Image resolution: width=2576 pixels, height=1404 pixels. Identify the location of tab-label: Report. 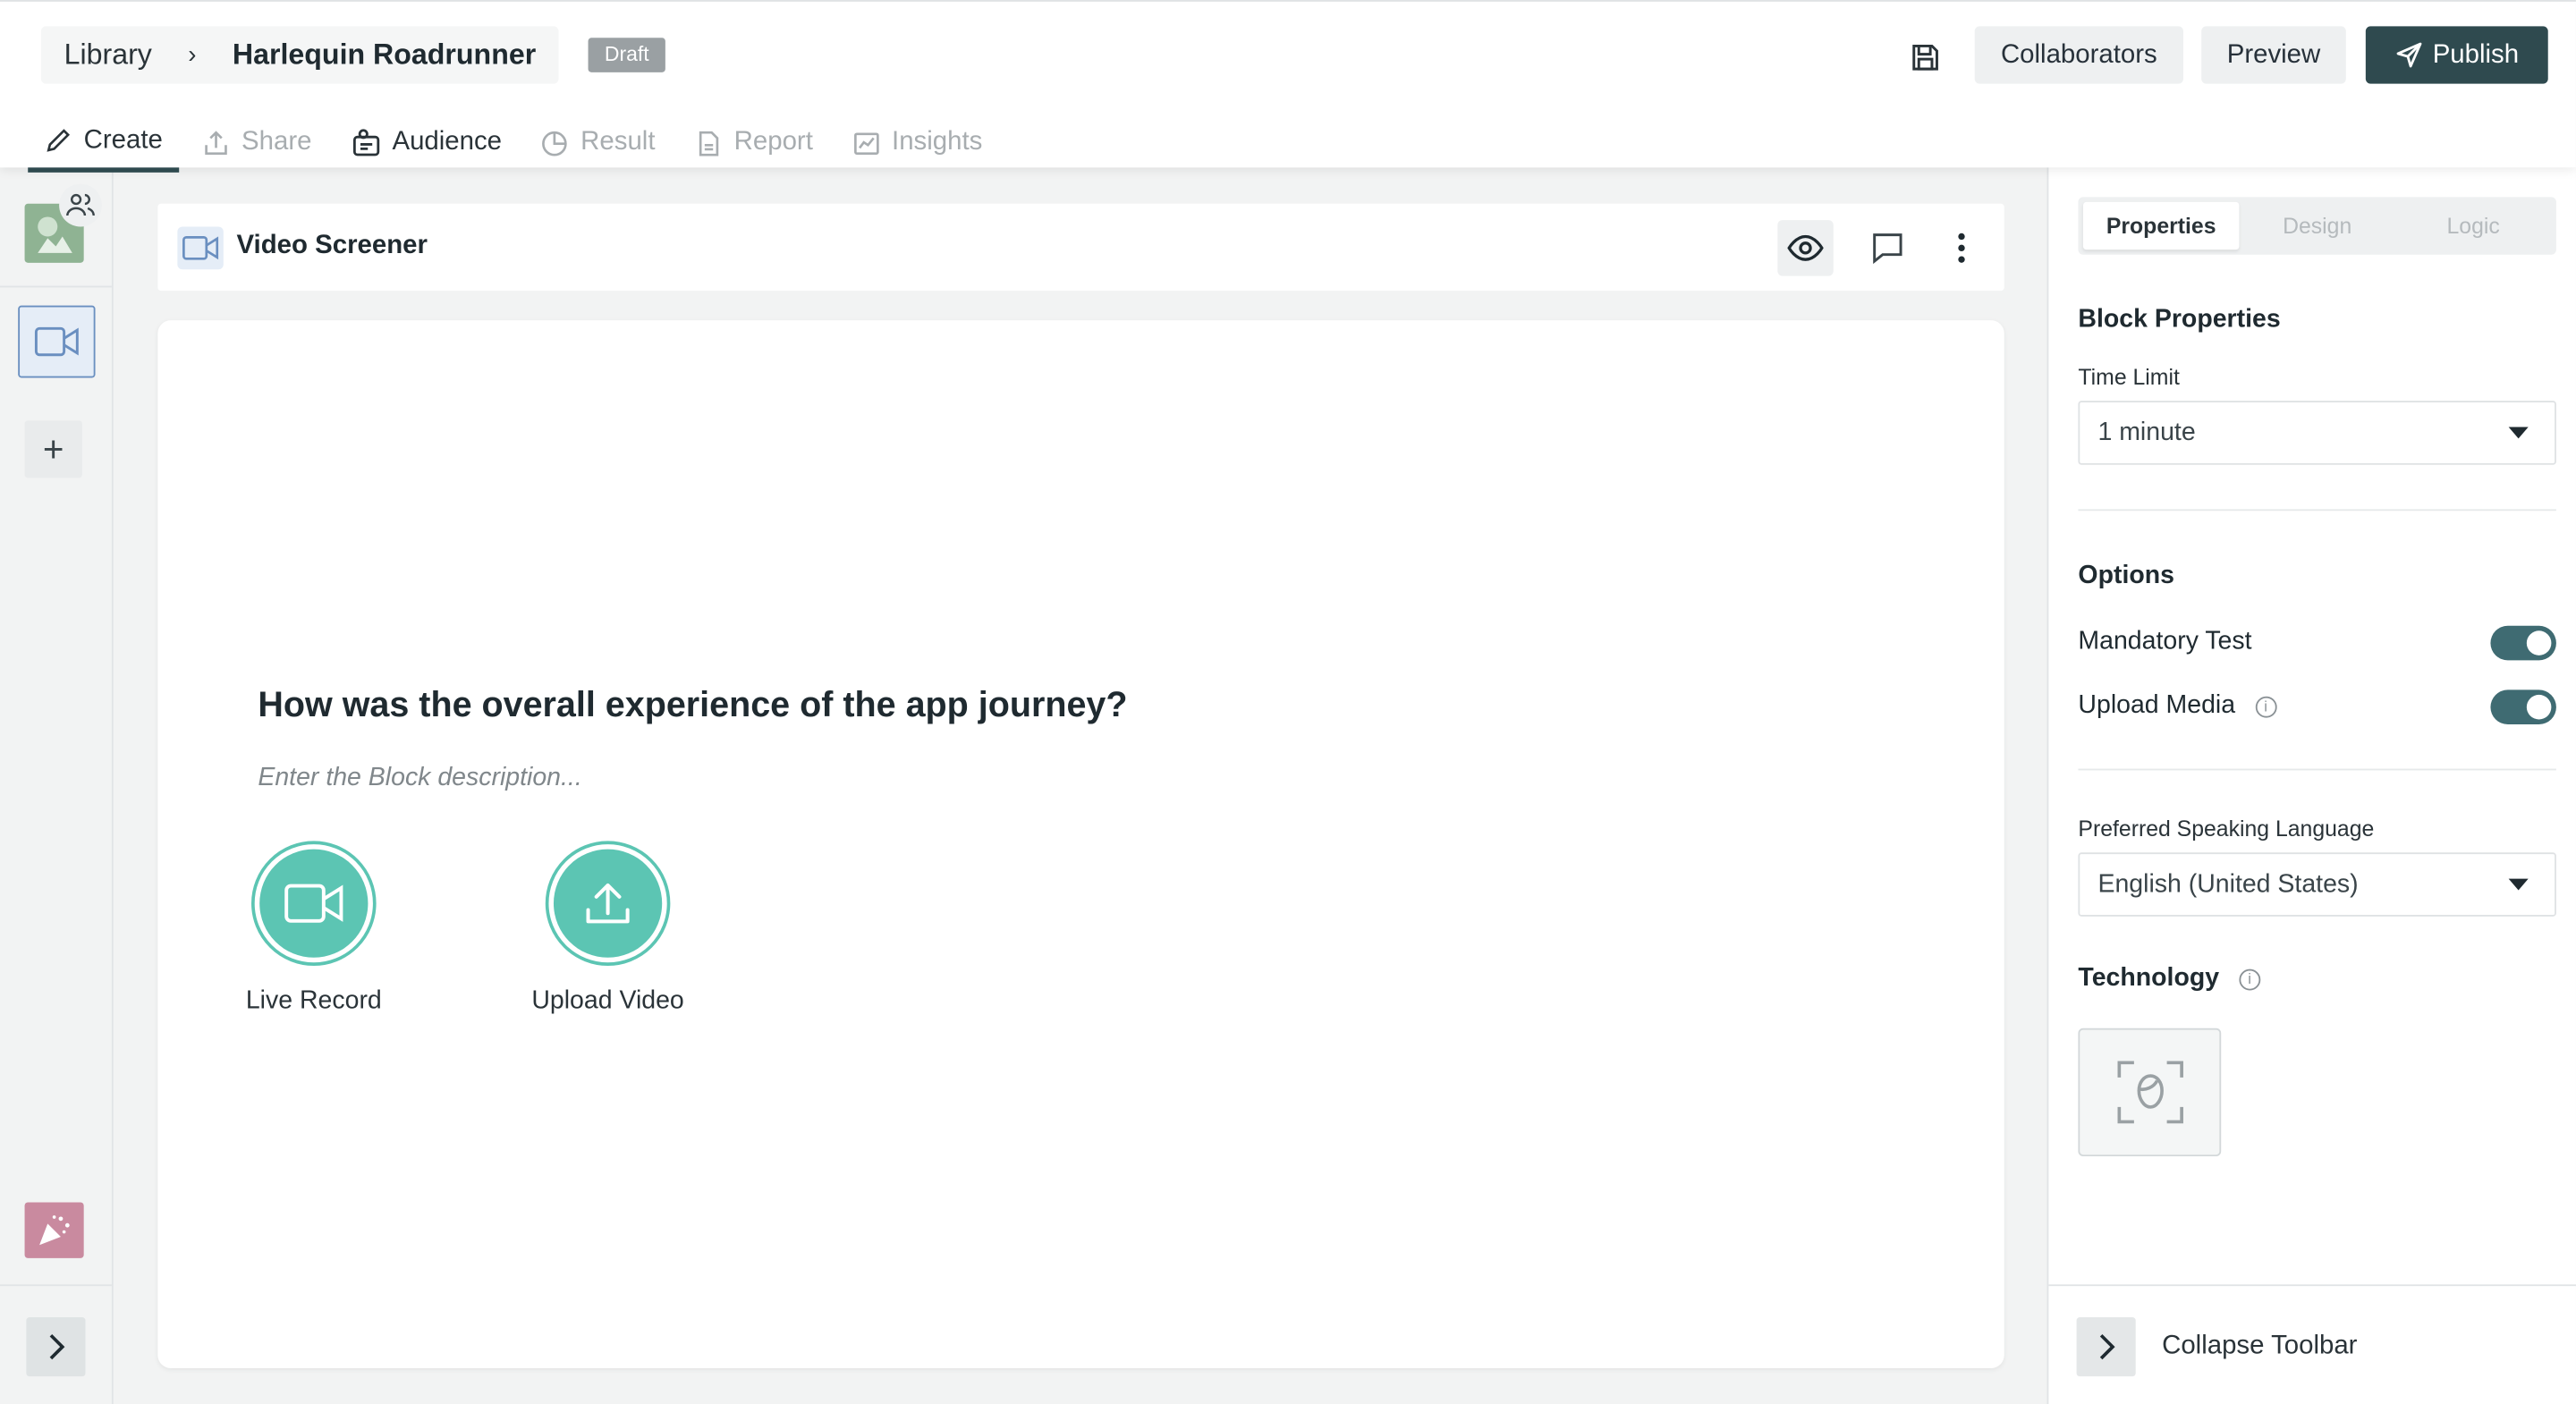
(773, 142).